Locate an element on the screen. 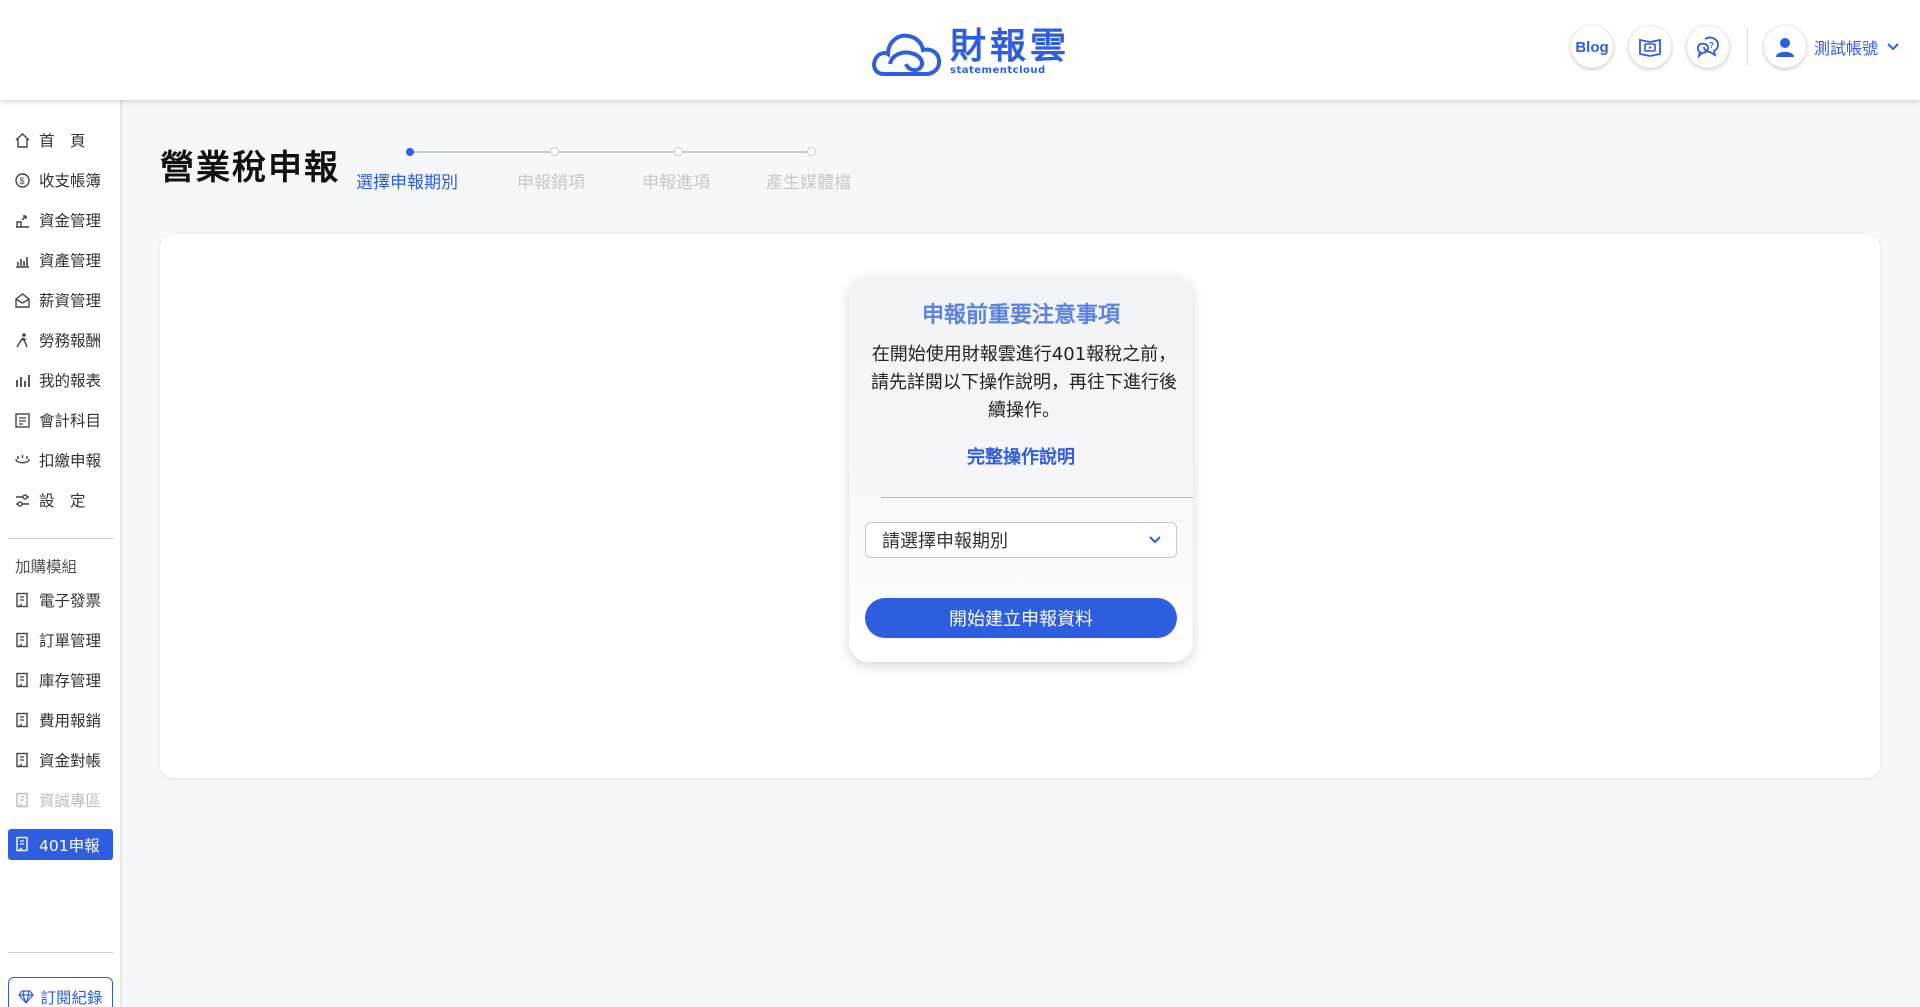 Image resolution: width=1920 pixels, height=1007 pixels. sidebar-item-payroll: 薪資管理 is located at coordinates (60, 300).